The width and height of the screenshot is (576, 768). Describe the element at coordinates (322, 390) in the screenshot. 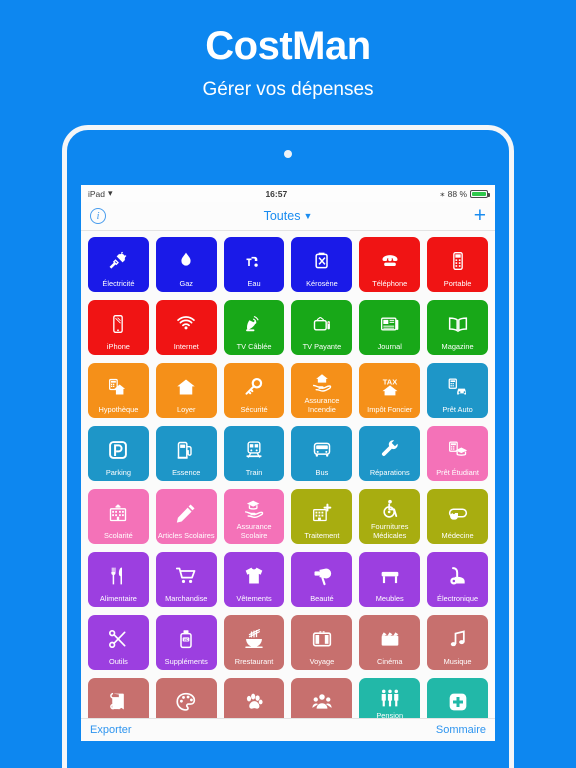

I see `category-tile: Assurance Incendie` at that location.